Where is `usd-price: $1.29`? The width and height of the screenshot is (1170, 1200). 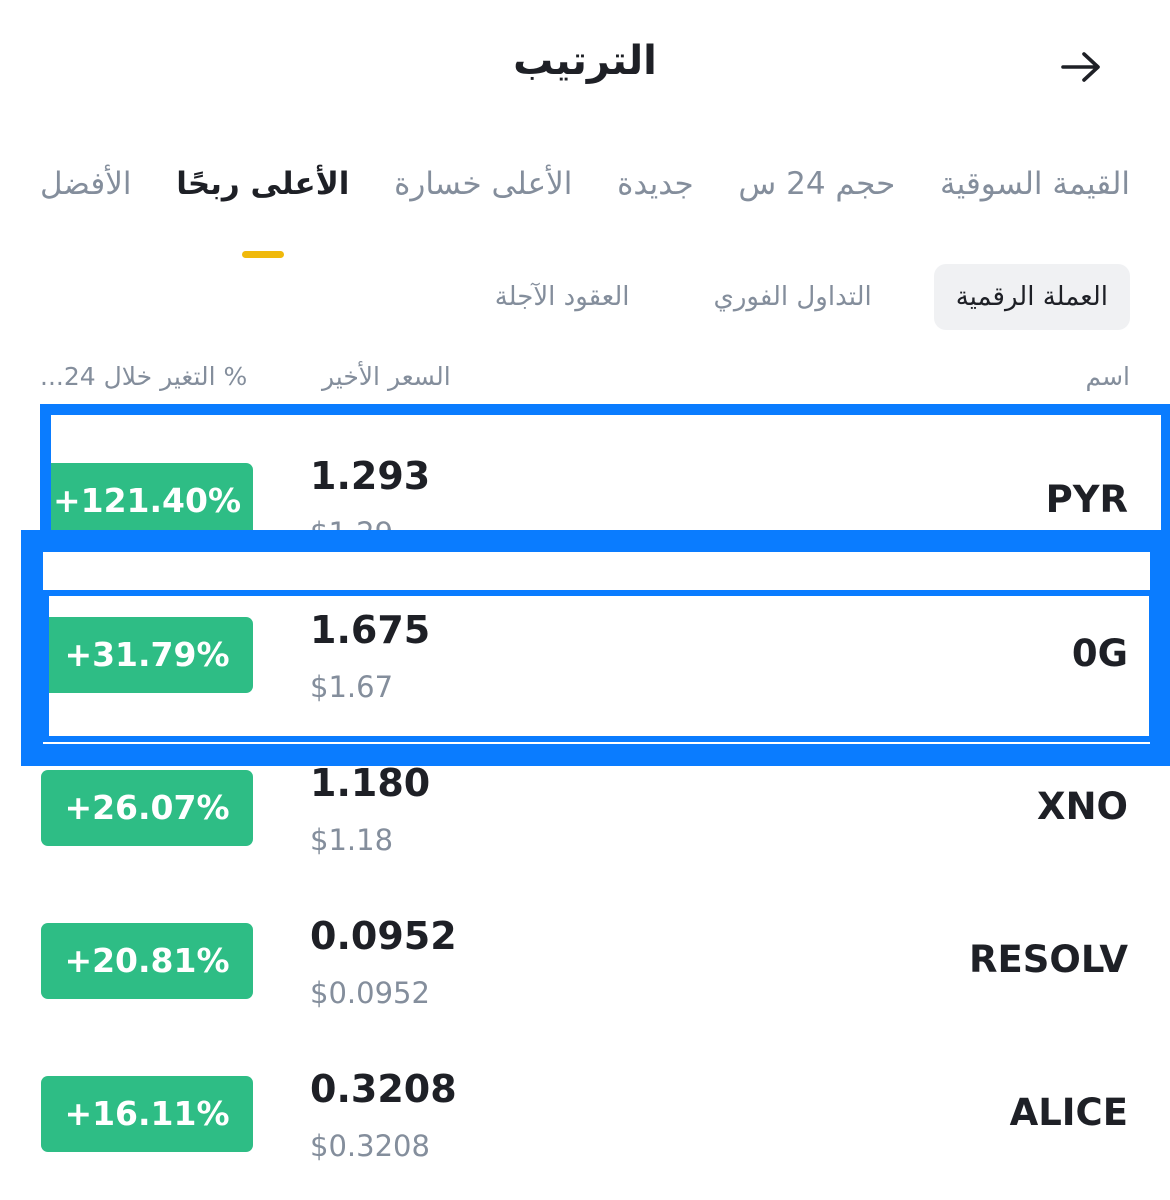
usd-price: $1.29 is located at coordinates (352, 533).